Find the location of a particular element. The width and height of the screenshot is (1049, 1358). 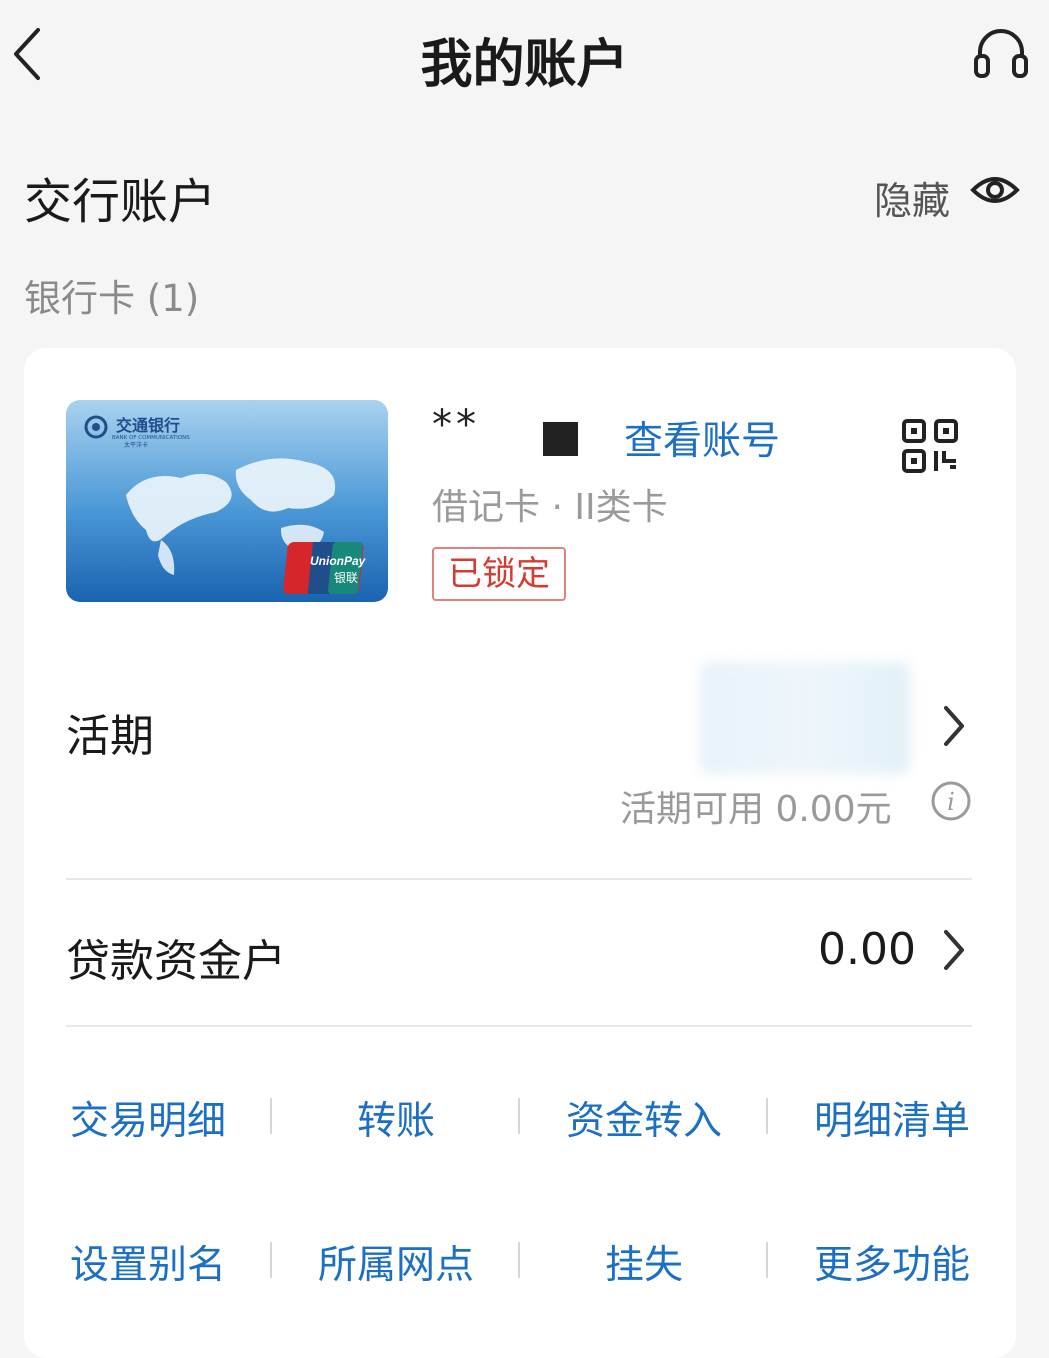

svg-text: i is located at coordinates (951, 802).